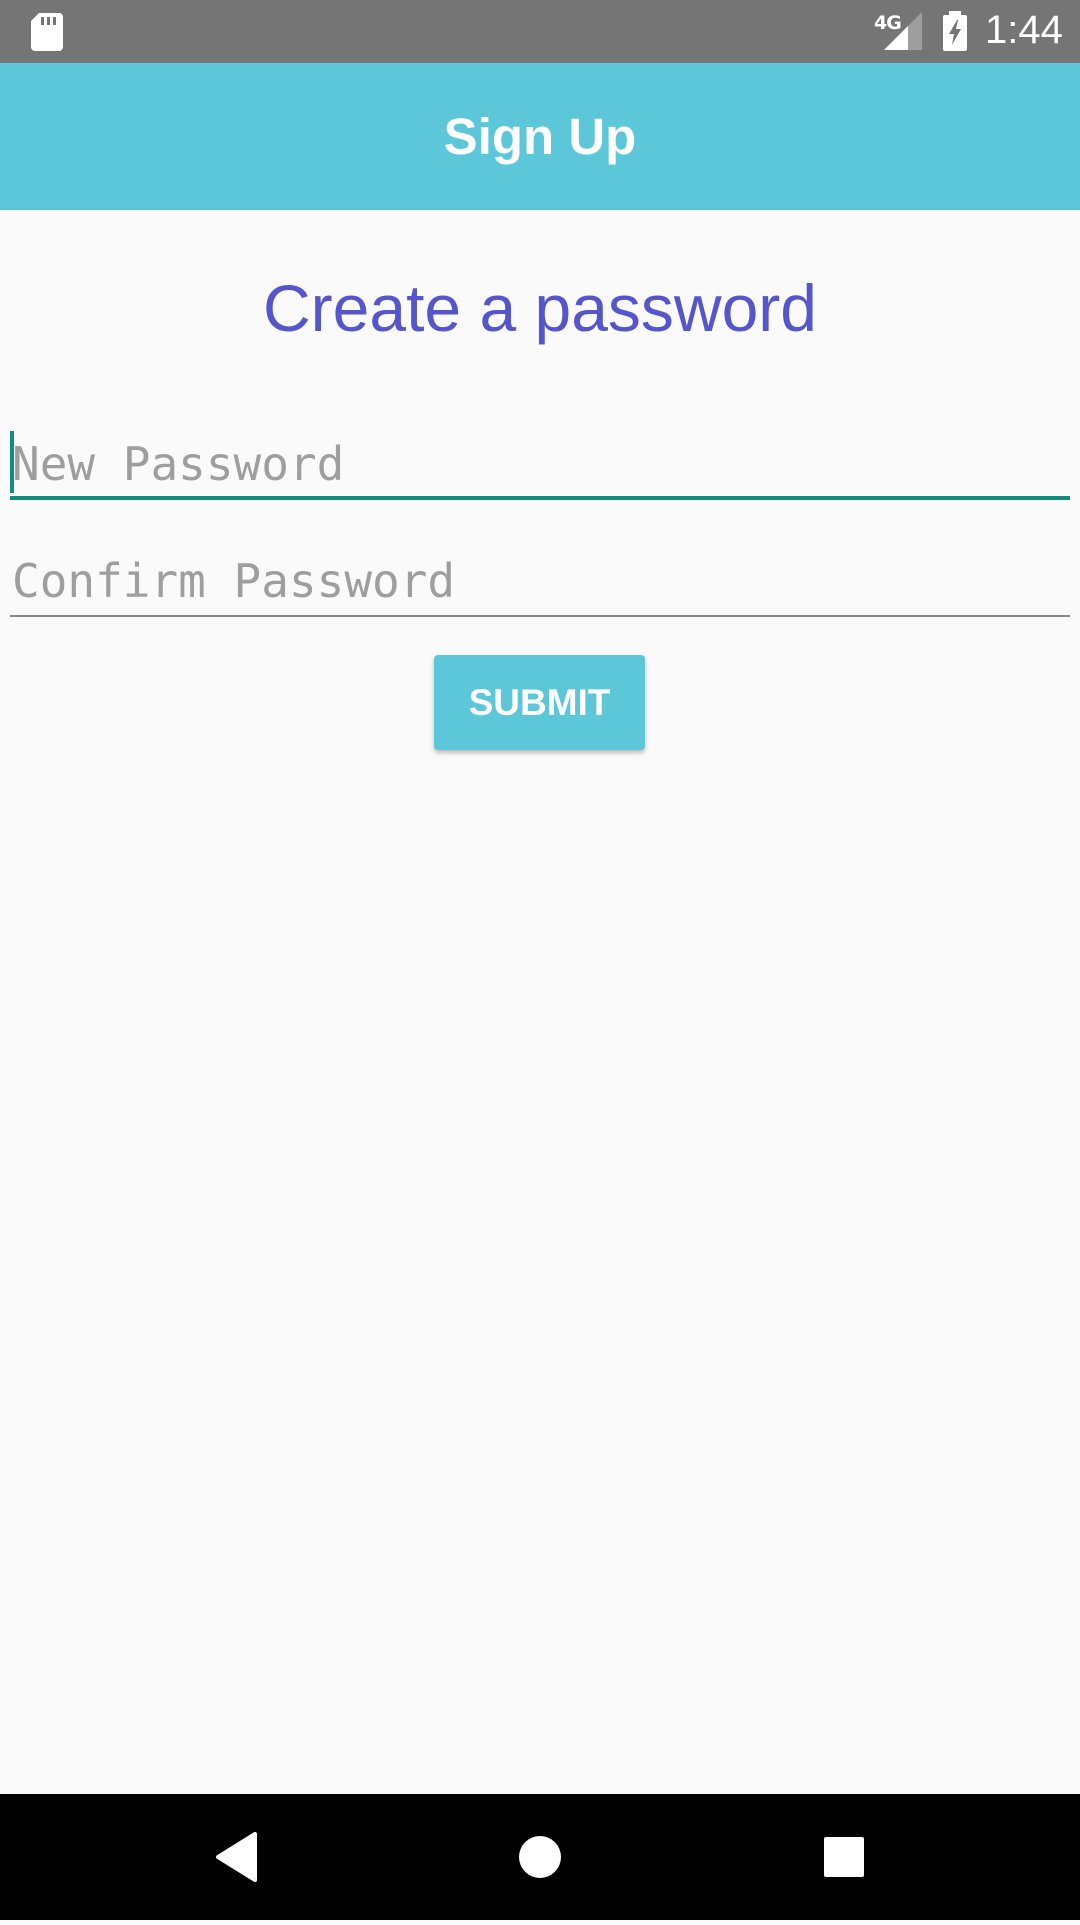 The height and width of the screenshot is (1925, 1080). I want to click on home-button, so click(540, 1857).